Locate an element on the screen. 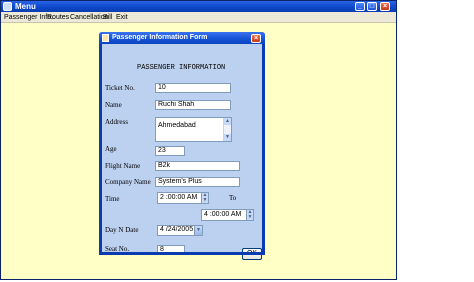  address-value: Ahmedabad is located at coordinates (177, 125).